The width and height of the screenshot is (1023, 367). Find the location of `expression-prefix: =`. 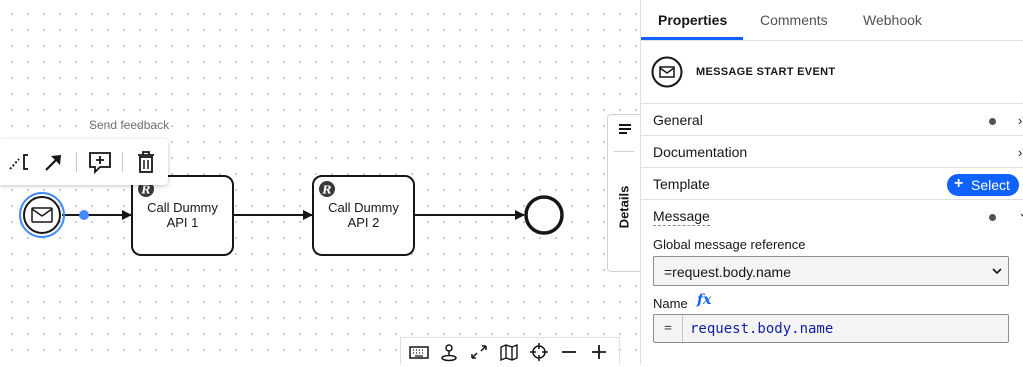

expression-prefix: = is located at coordinates (668, 328).